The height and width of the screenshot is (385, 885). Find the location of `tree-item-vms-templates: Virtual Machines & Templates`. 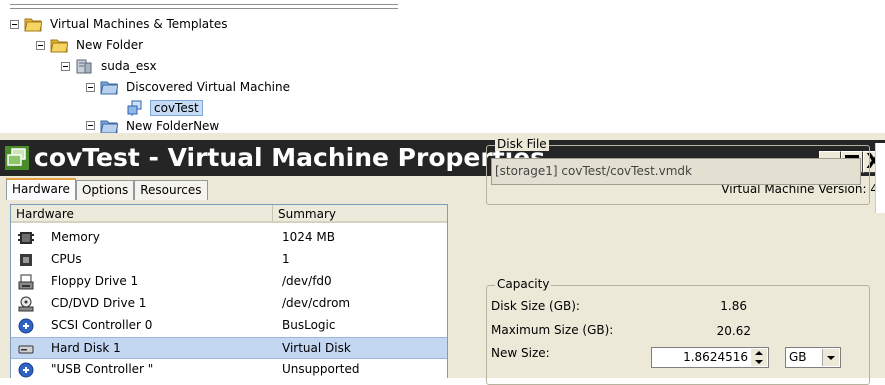

tree-item-vms-templates: Virtual Machines & Templates is located at coordinates (120, 24).